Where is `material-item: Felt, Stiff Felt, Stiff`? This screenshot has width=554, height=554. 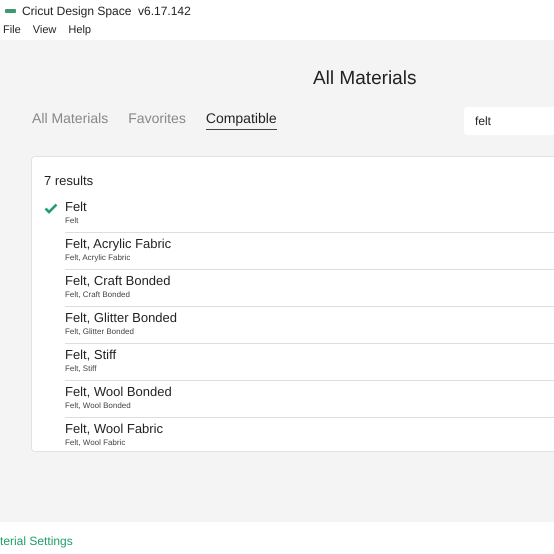 material-item: Felt, Stiff Felt, Stiff is located at coordinates (309, 361).